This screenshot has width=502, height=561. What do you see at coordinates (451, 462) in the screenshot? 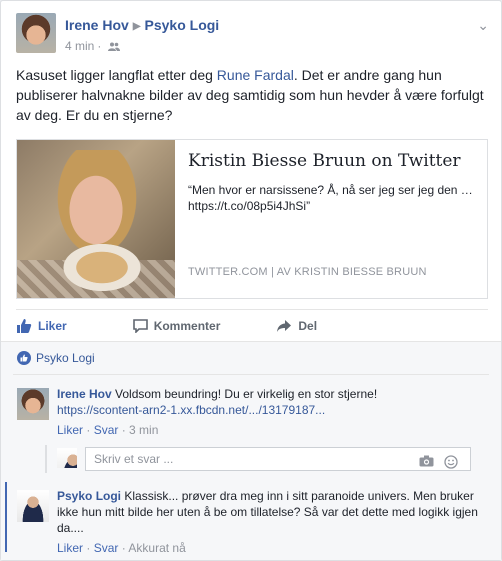
I see `emoji-icon` at bounding box center [451, 462].